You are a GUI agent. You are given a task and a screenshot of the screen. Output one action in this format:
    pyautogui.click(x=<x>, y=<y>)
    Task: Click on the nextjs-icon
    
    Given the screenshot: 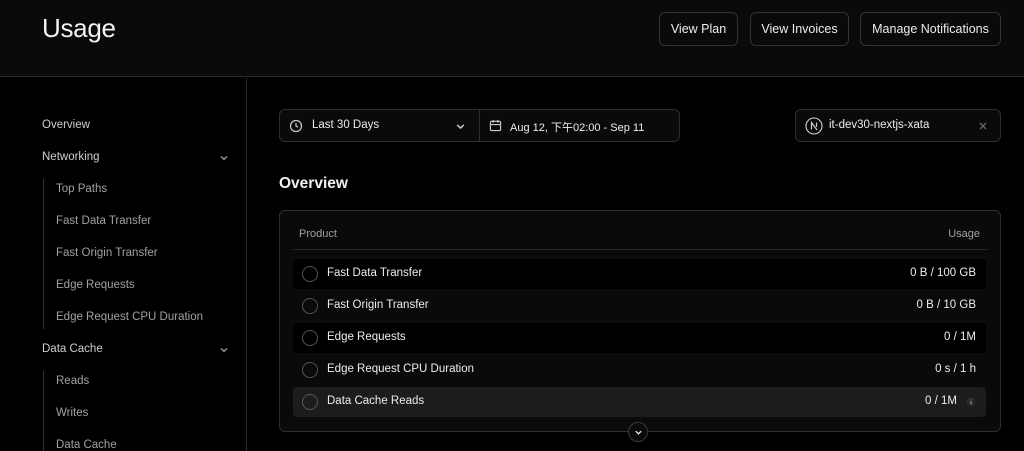 What is the action you would take?
    pyautogui.click(x=814, y=126)
    